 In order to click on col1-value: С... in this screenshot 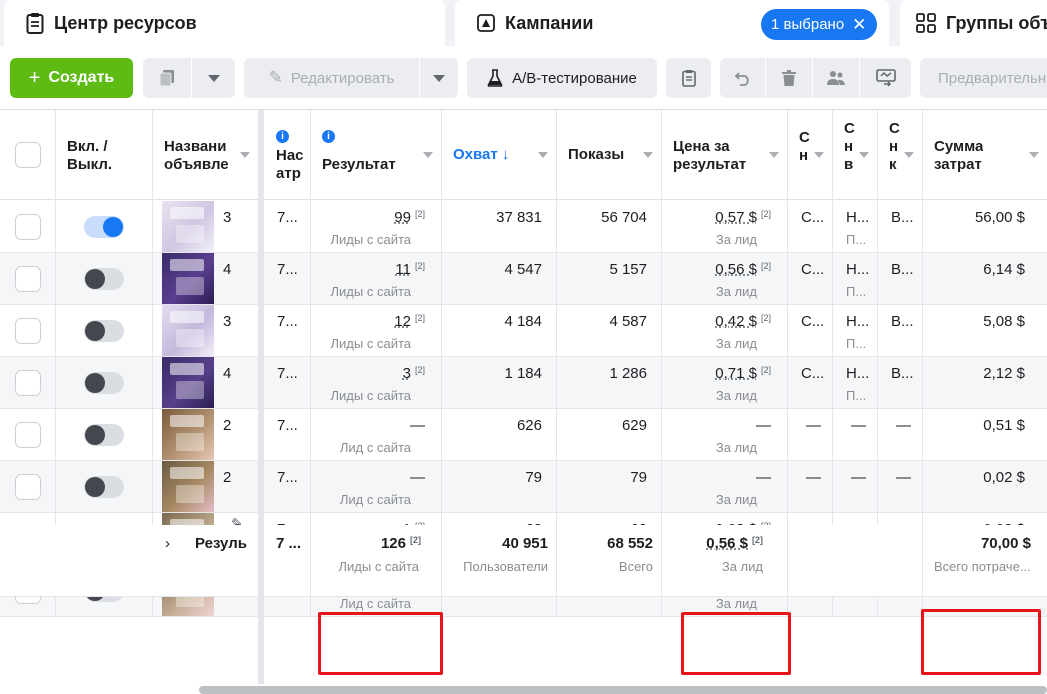, I will do `click(813, 269)`.